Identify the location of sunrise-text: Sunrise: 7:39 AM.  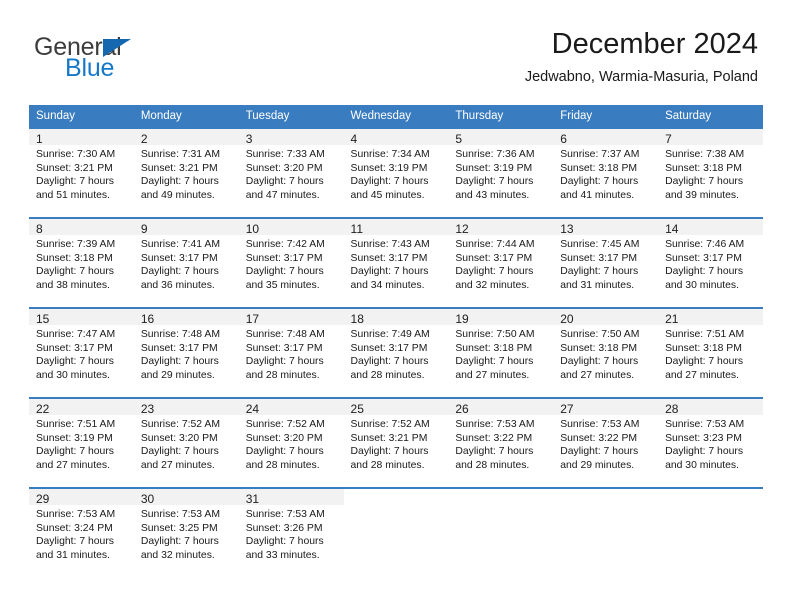
(76, 244).